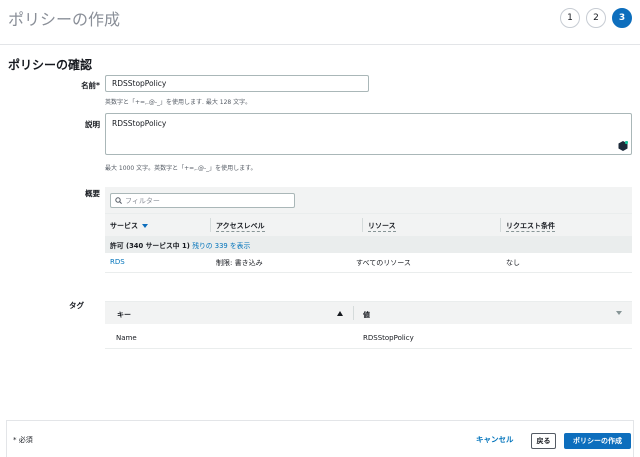  I want to click on column-key: キー, so click(124, 315).